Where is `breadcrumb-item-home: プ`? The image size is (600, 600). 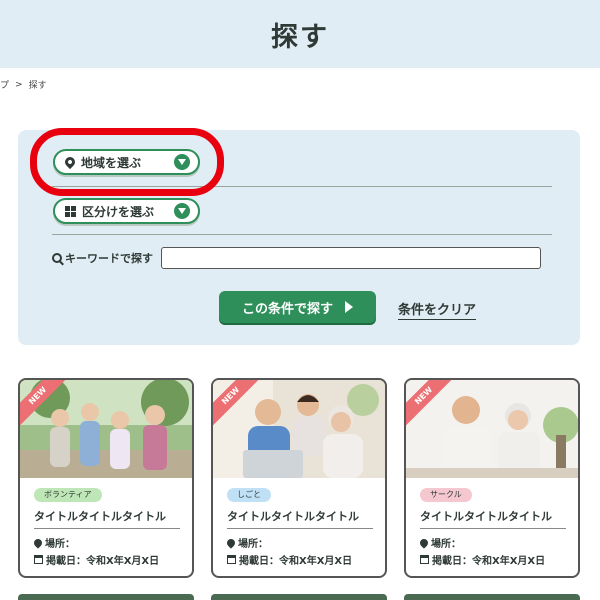 breadcrumb-item-home: プ is located at coordinates (4, 84).